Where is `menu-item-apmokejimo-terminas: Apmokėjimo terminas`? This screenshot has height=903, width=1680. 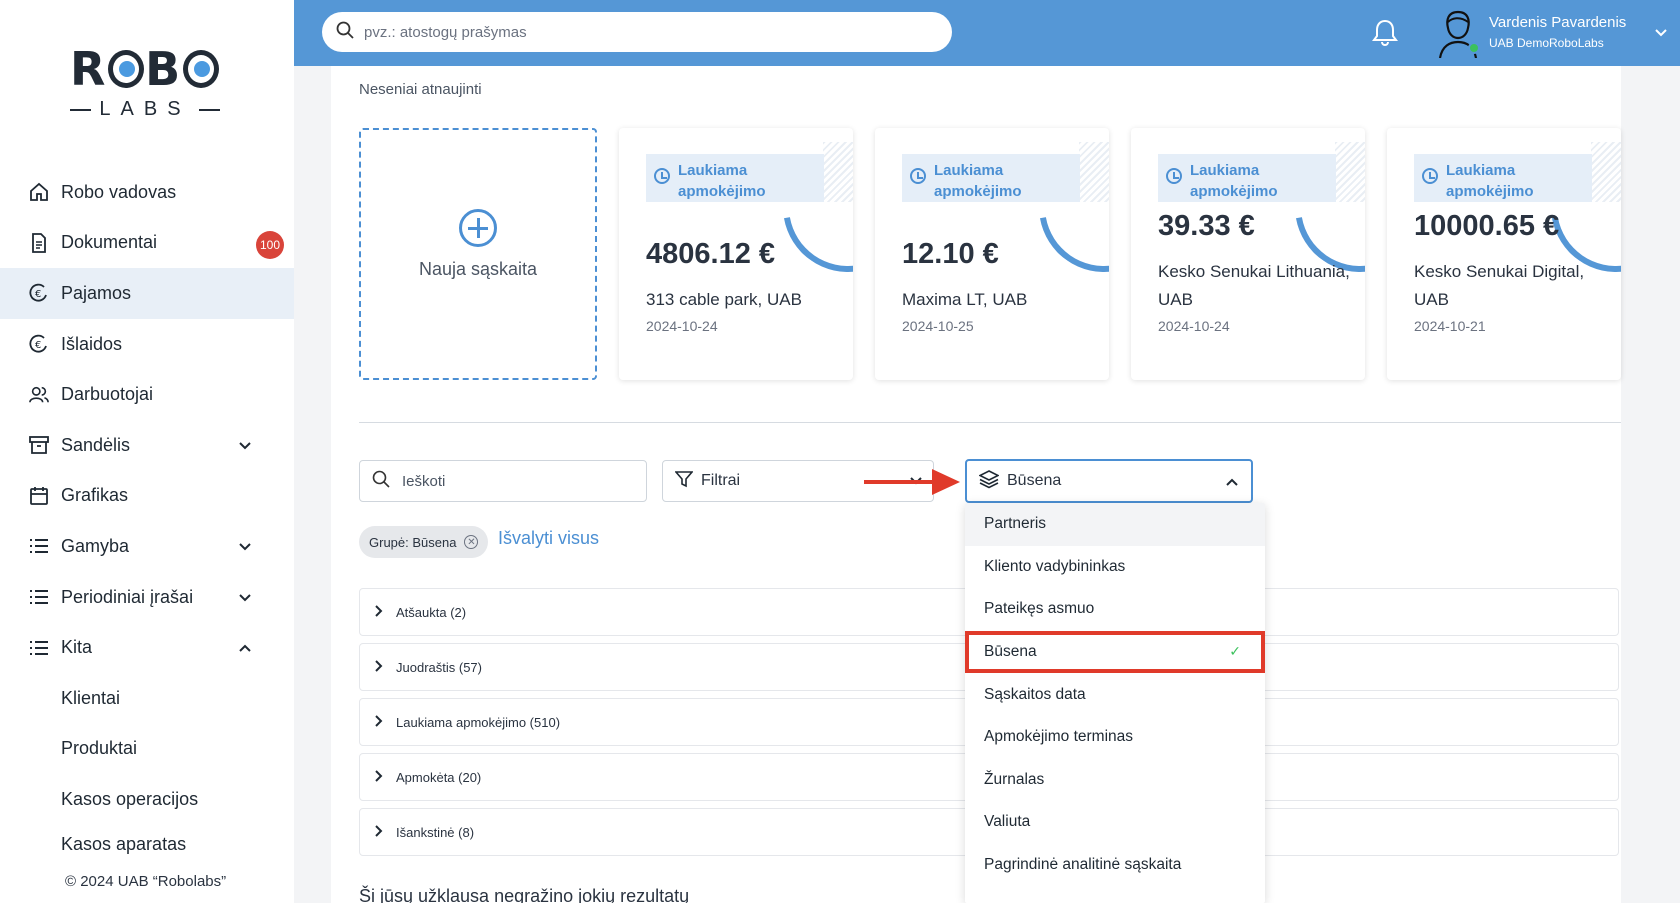
menu-item-apmokejimo-terminas: Apmokėjimo terminas is located at coordinates (1115, 737).